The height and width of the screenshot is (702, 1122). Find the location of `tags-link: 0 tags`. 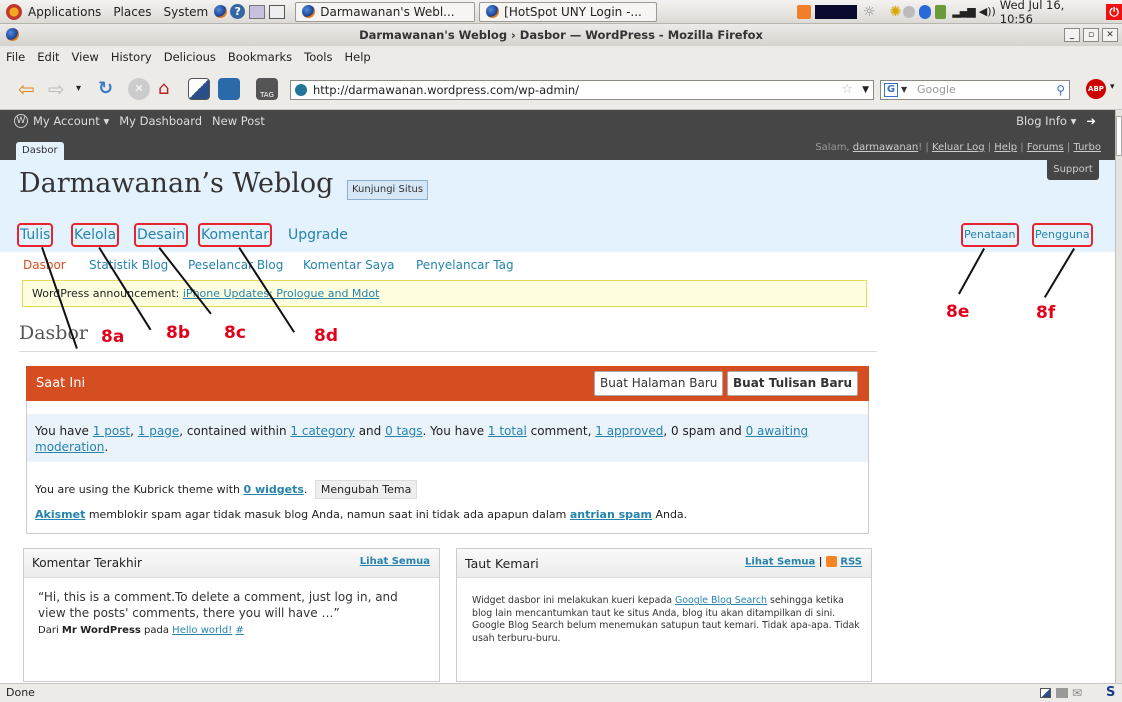

tags-link: 0 tags is located at coordinates (403, 431).